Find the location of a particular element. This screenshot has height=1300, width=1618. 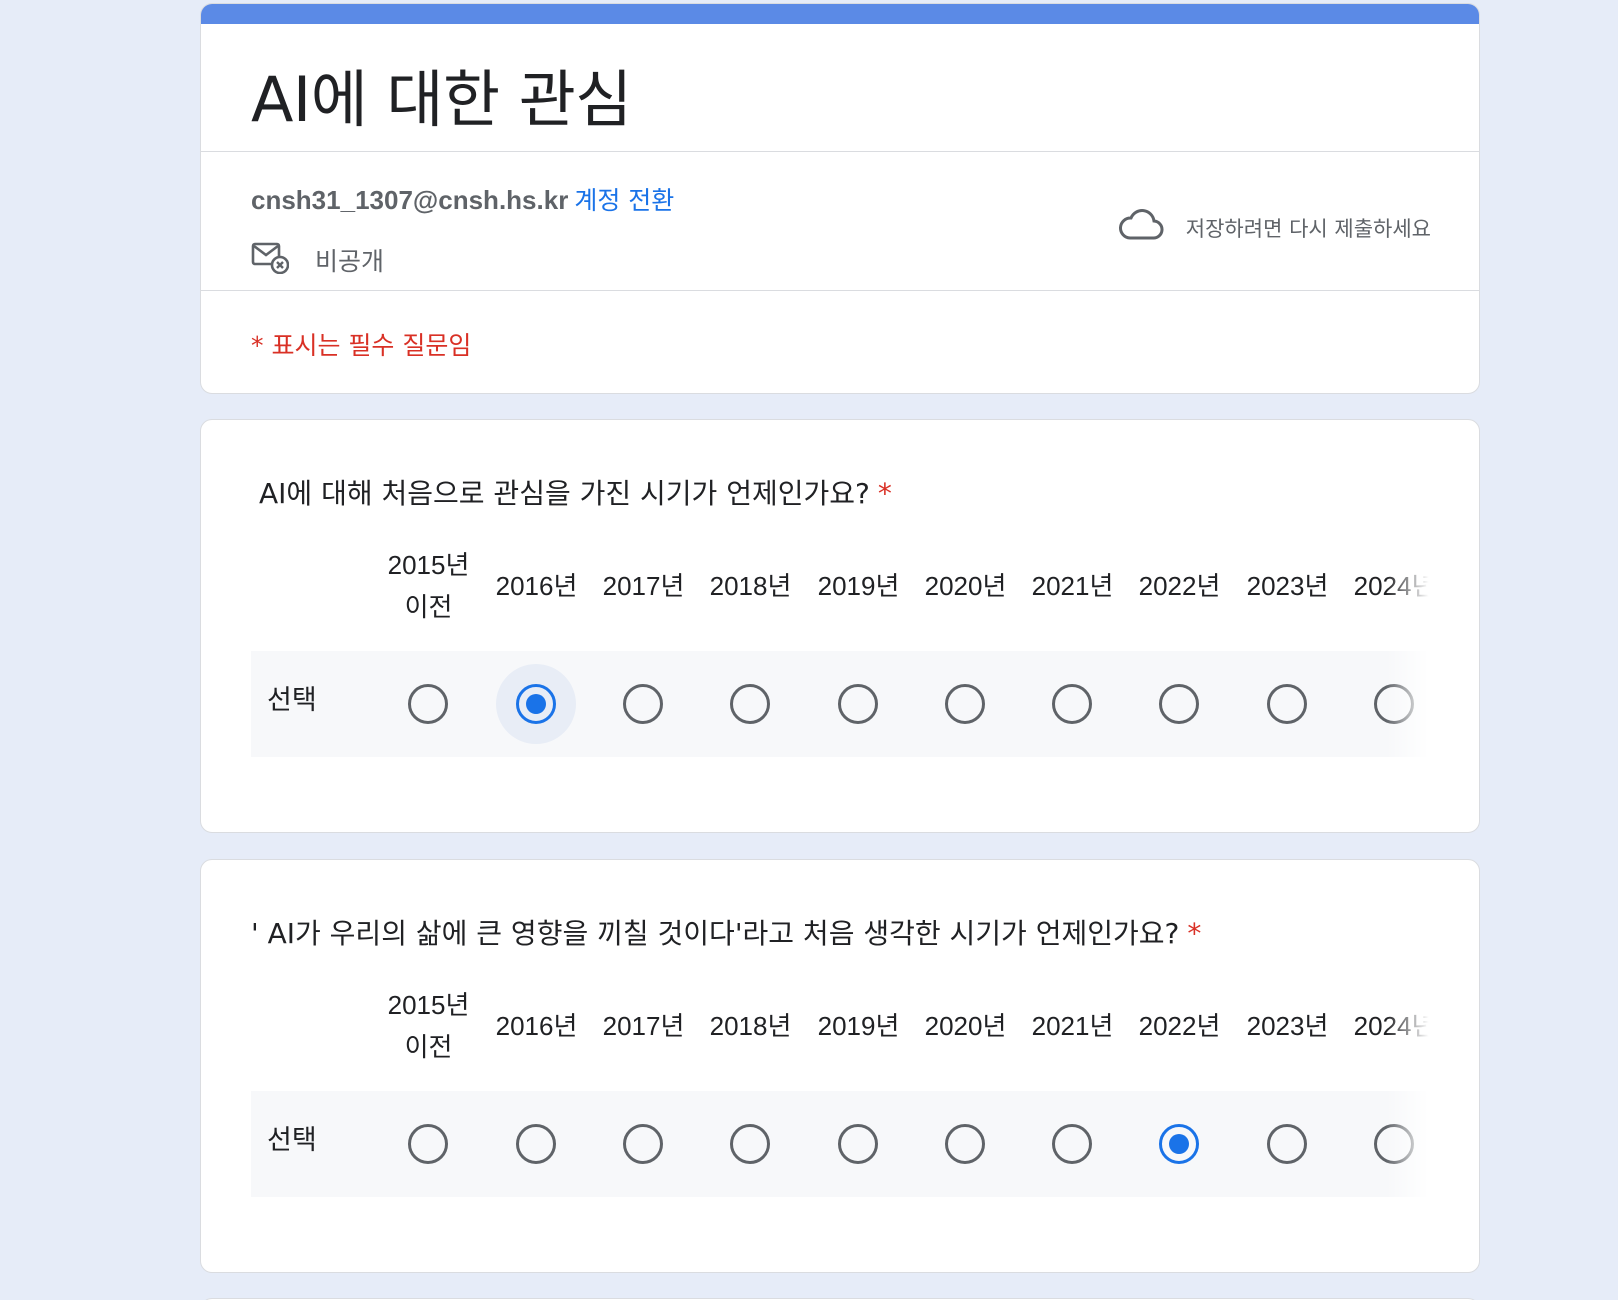

account-email: cnsh31_1307@cnsh.hs.kr is located at coordinates (410, 200).